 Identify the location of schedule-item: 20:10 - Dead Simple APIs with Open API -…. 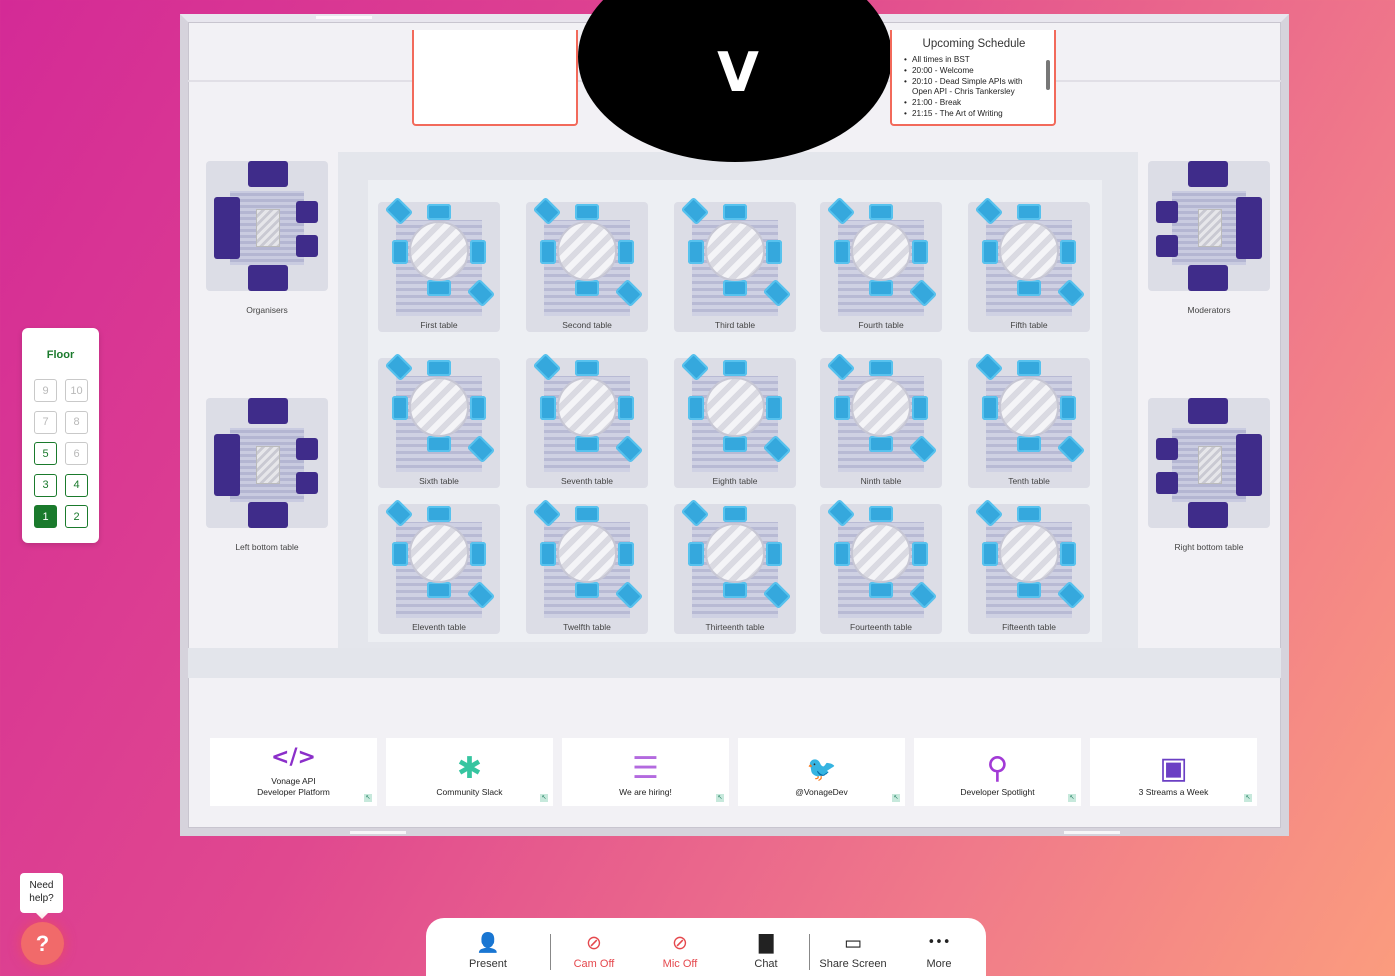
(974, 88).